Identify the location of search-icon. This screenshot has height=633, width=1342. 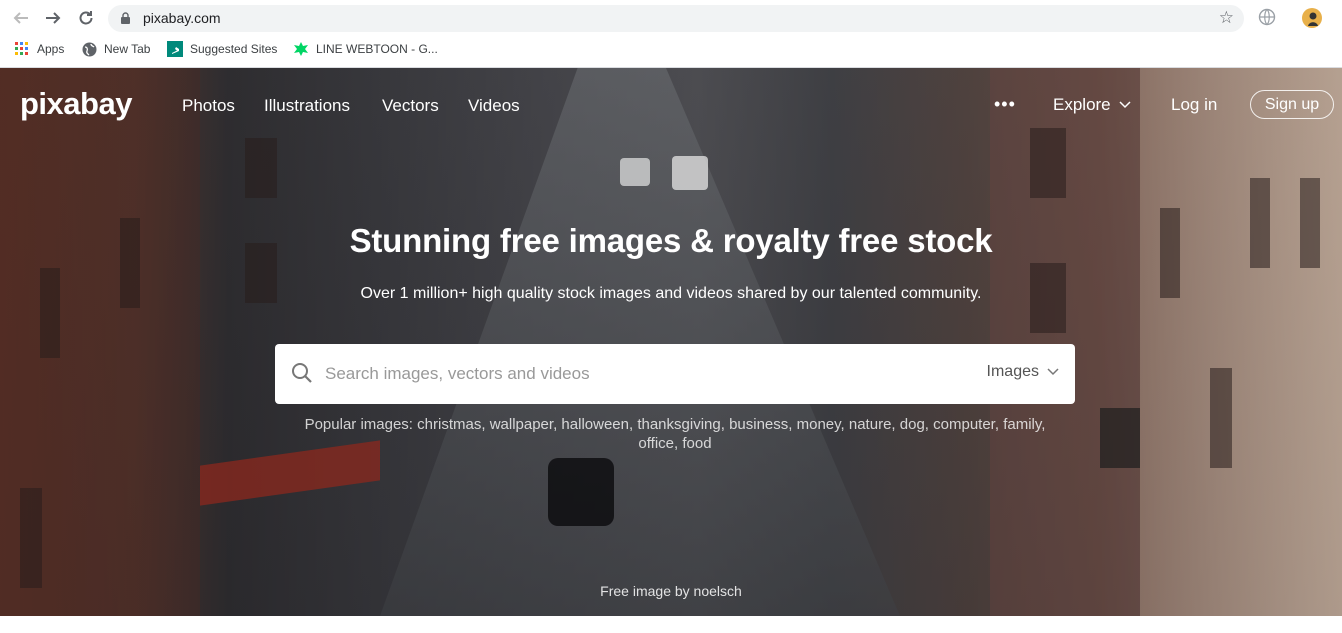
(302, 373).